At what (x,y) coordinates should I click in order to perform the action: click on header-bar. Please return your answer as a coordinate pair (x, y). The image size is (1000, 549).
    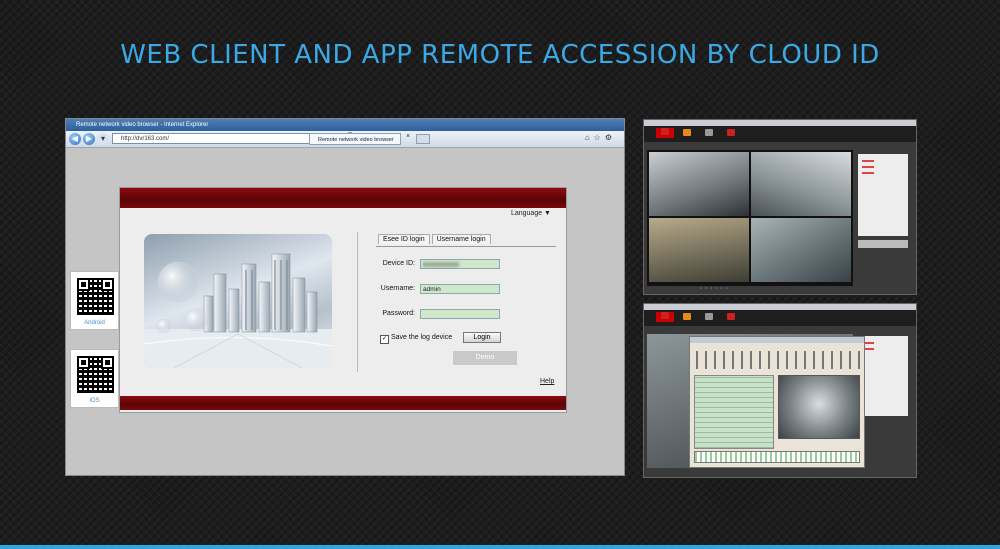
    Looking at the image, I should click on (343, 198).